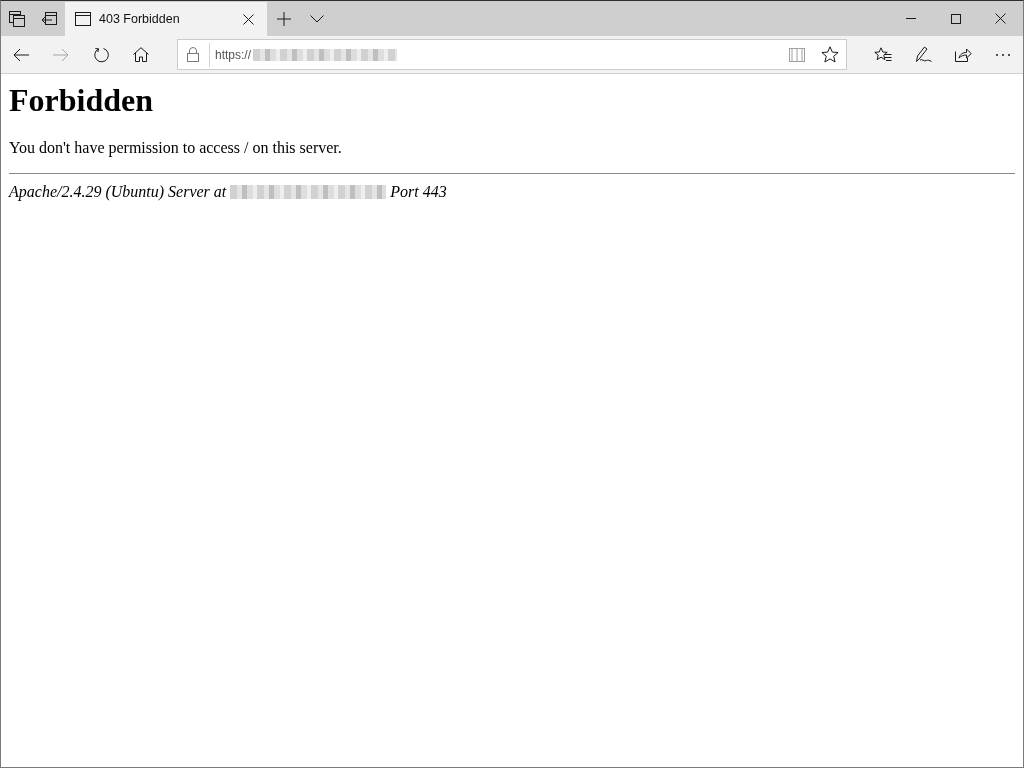 This screenshot has width=1024, height=768. Describe the element at coordinates (829, 54) in the screenshot. I see `star-icon` at that location.